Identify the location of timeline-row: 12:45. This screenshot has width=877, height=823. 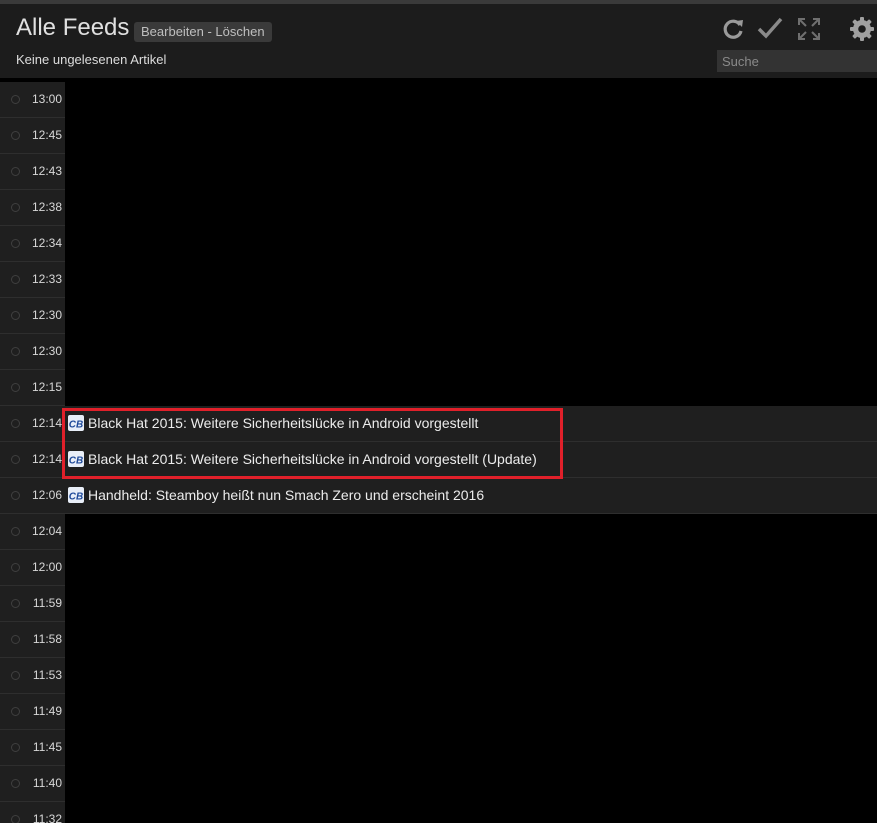
(438, 136).